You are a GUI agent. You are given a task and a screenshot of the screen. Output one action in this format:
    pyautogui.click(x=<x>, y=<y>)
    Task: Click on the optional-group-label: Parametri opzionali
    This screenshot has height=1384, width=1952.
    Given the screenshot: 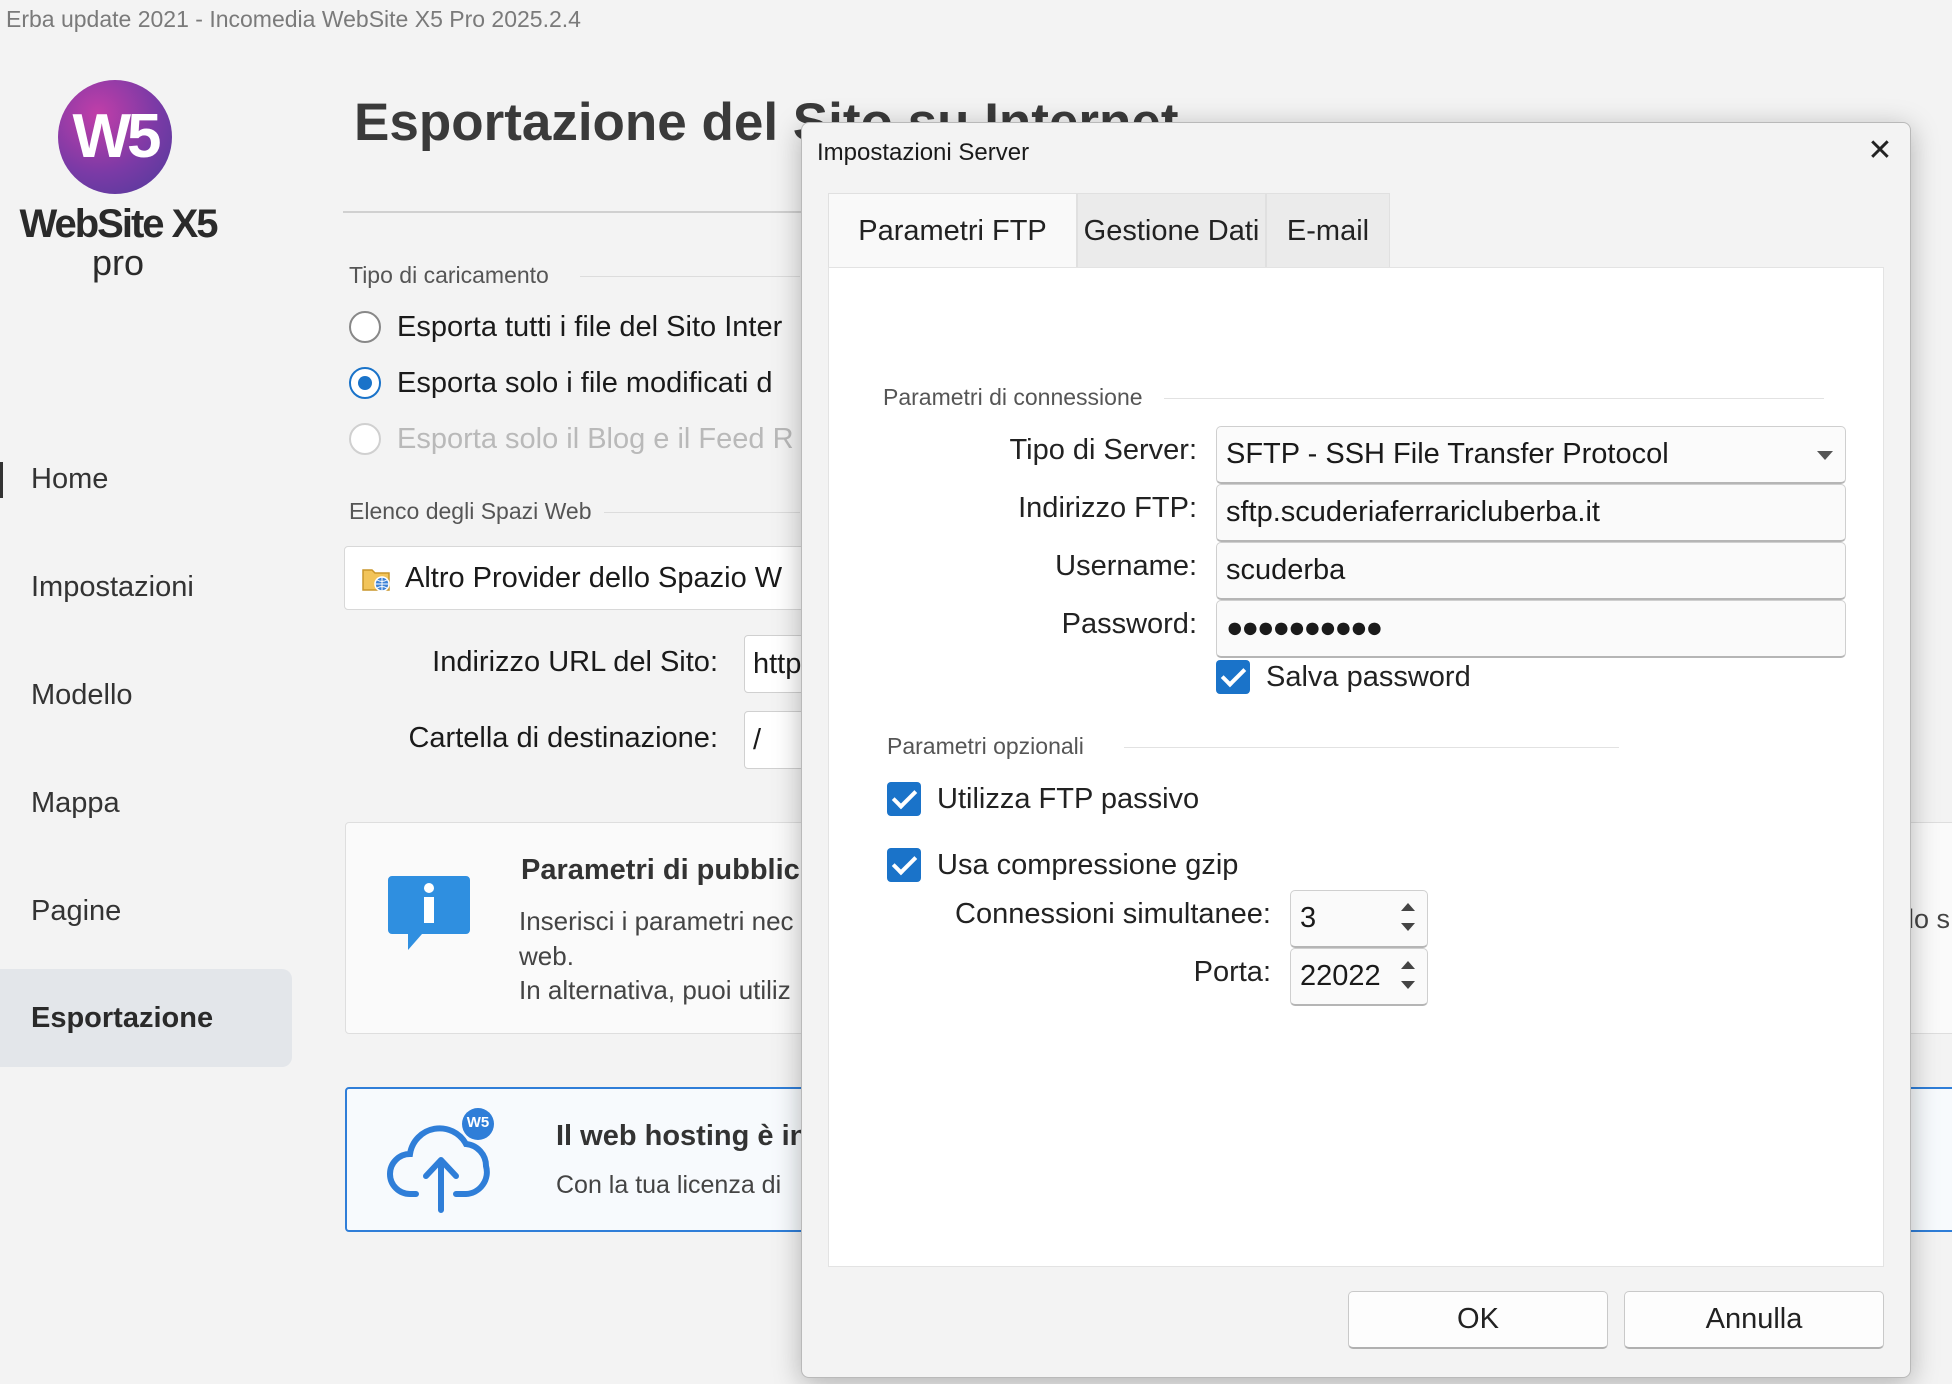 What is the action you would take?
    pyautogui.click(x=985, y=746)
    